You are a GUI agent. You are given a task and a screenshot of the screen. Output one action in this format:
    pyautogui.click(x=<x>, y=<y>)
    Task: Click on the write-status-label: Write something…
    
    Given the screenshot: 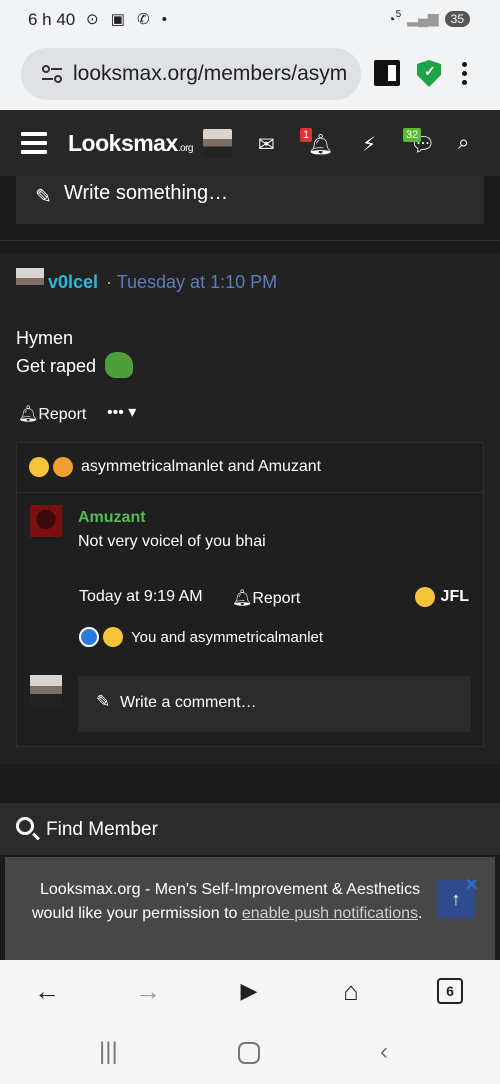 What is the action you would take?
    pyautogui.click(x=146, y=193)
    